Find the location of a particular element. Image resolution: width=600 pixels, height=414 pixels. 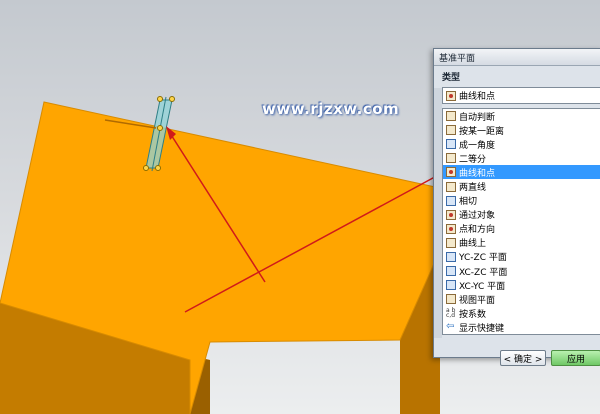

type-option: YC-ZC 平面 is located at coordinates (521, 257).